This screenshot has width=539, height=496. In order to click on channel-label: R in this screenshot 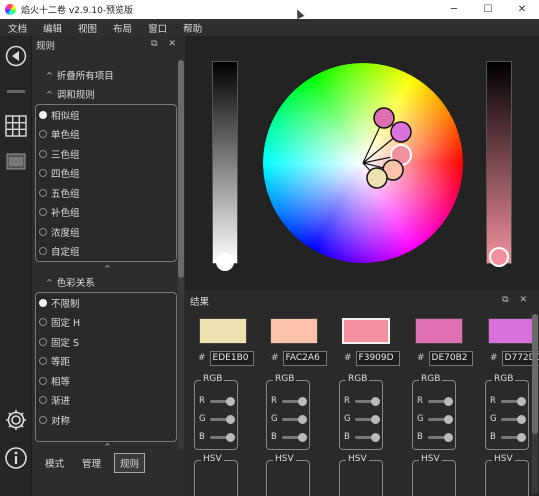, I will do `click(493, 401)`.